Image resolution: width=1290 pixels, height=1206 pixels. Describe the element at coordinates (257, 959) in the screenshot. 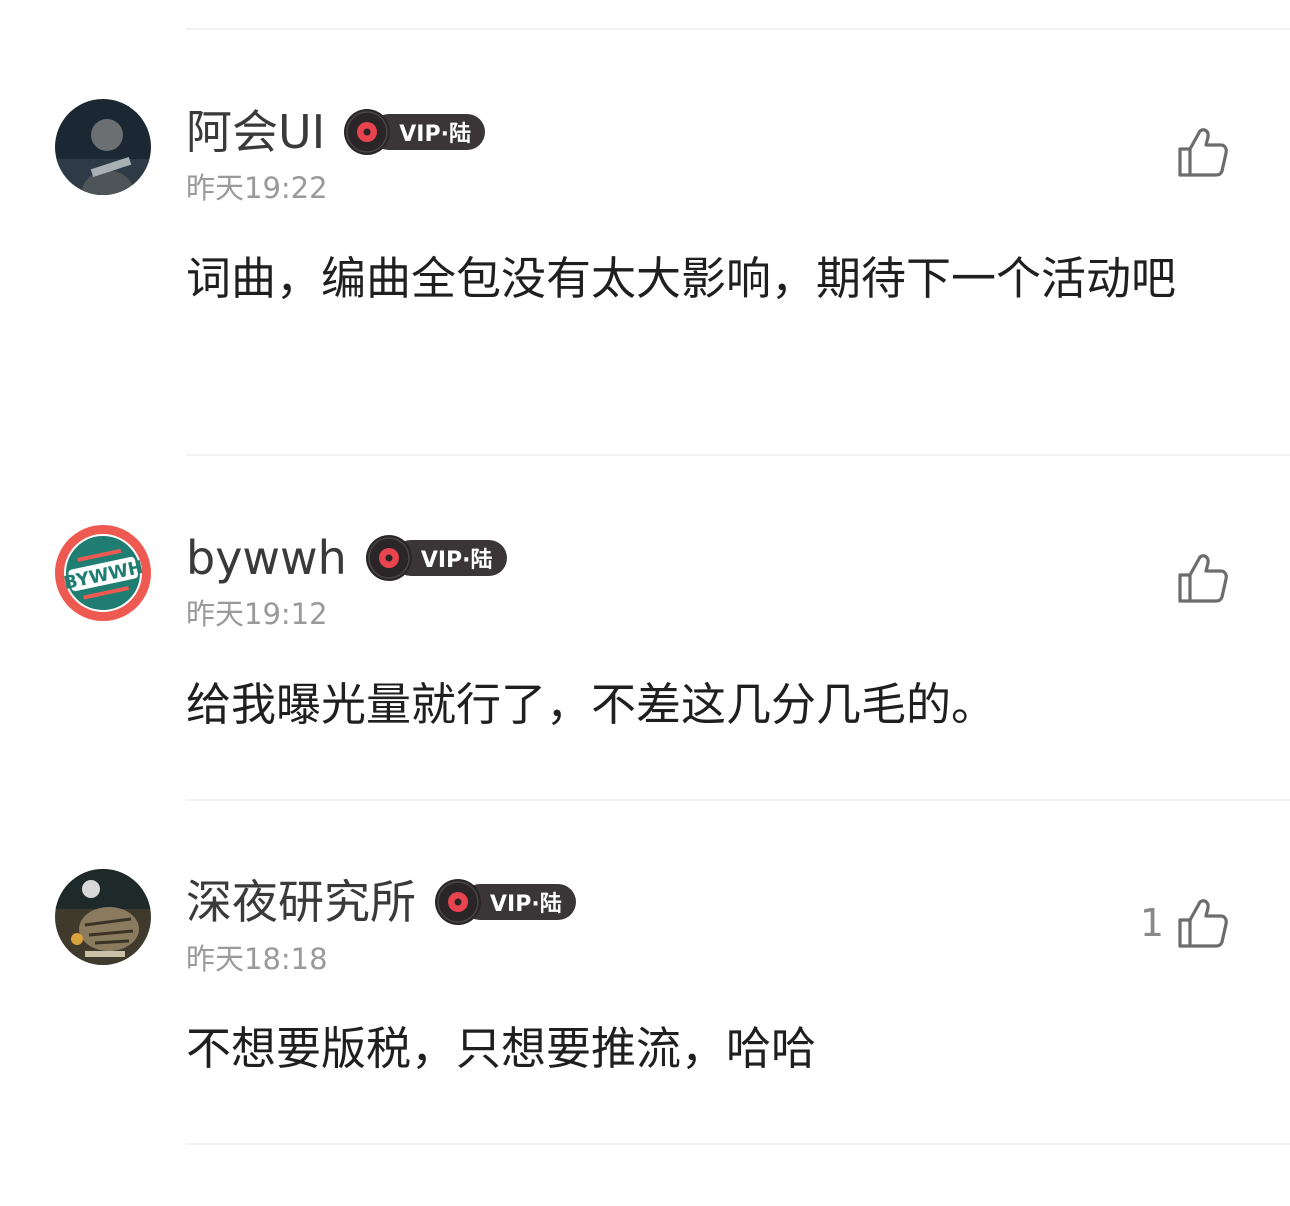

I see `comment-time: 昨天18:18` at that location.